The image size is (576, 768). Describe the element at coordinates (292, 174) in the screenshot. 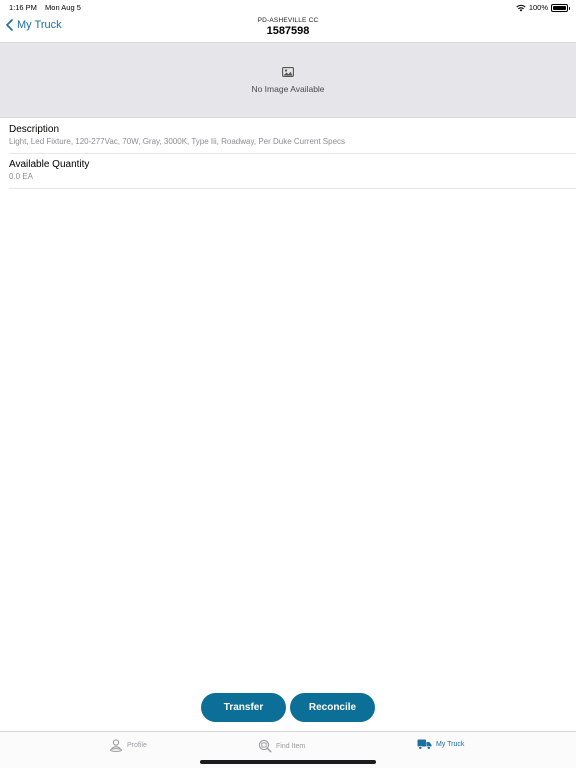

I see `quantity-row: Available Quantity 0.0 EA` at that location.